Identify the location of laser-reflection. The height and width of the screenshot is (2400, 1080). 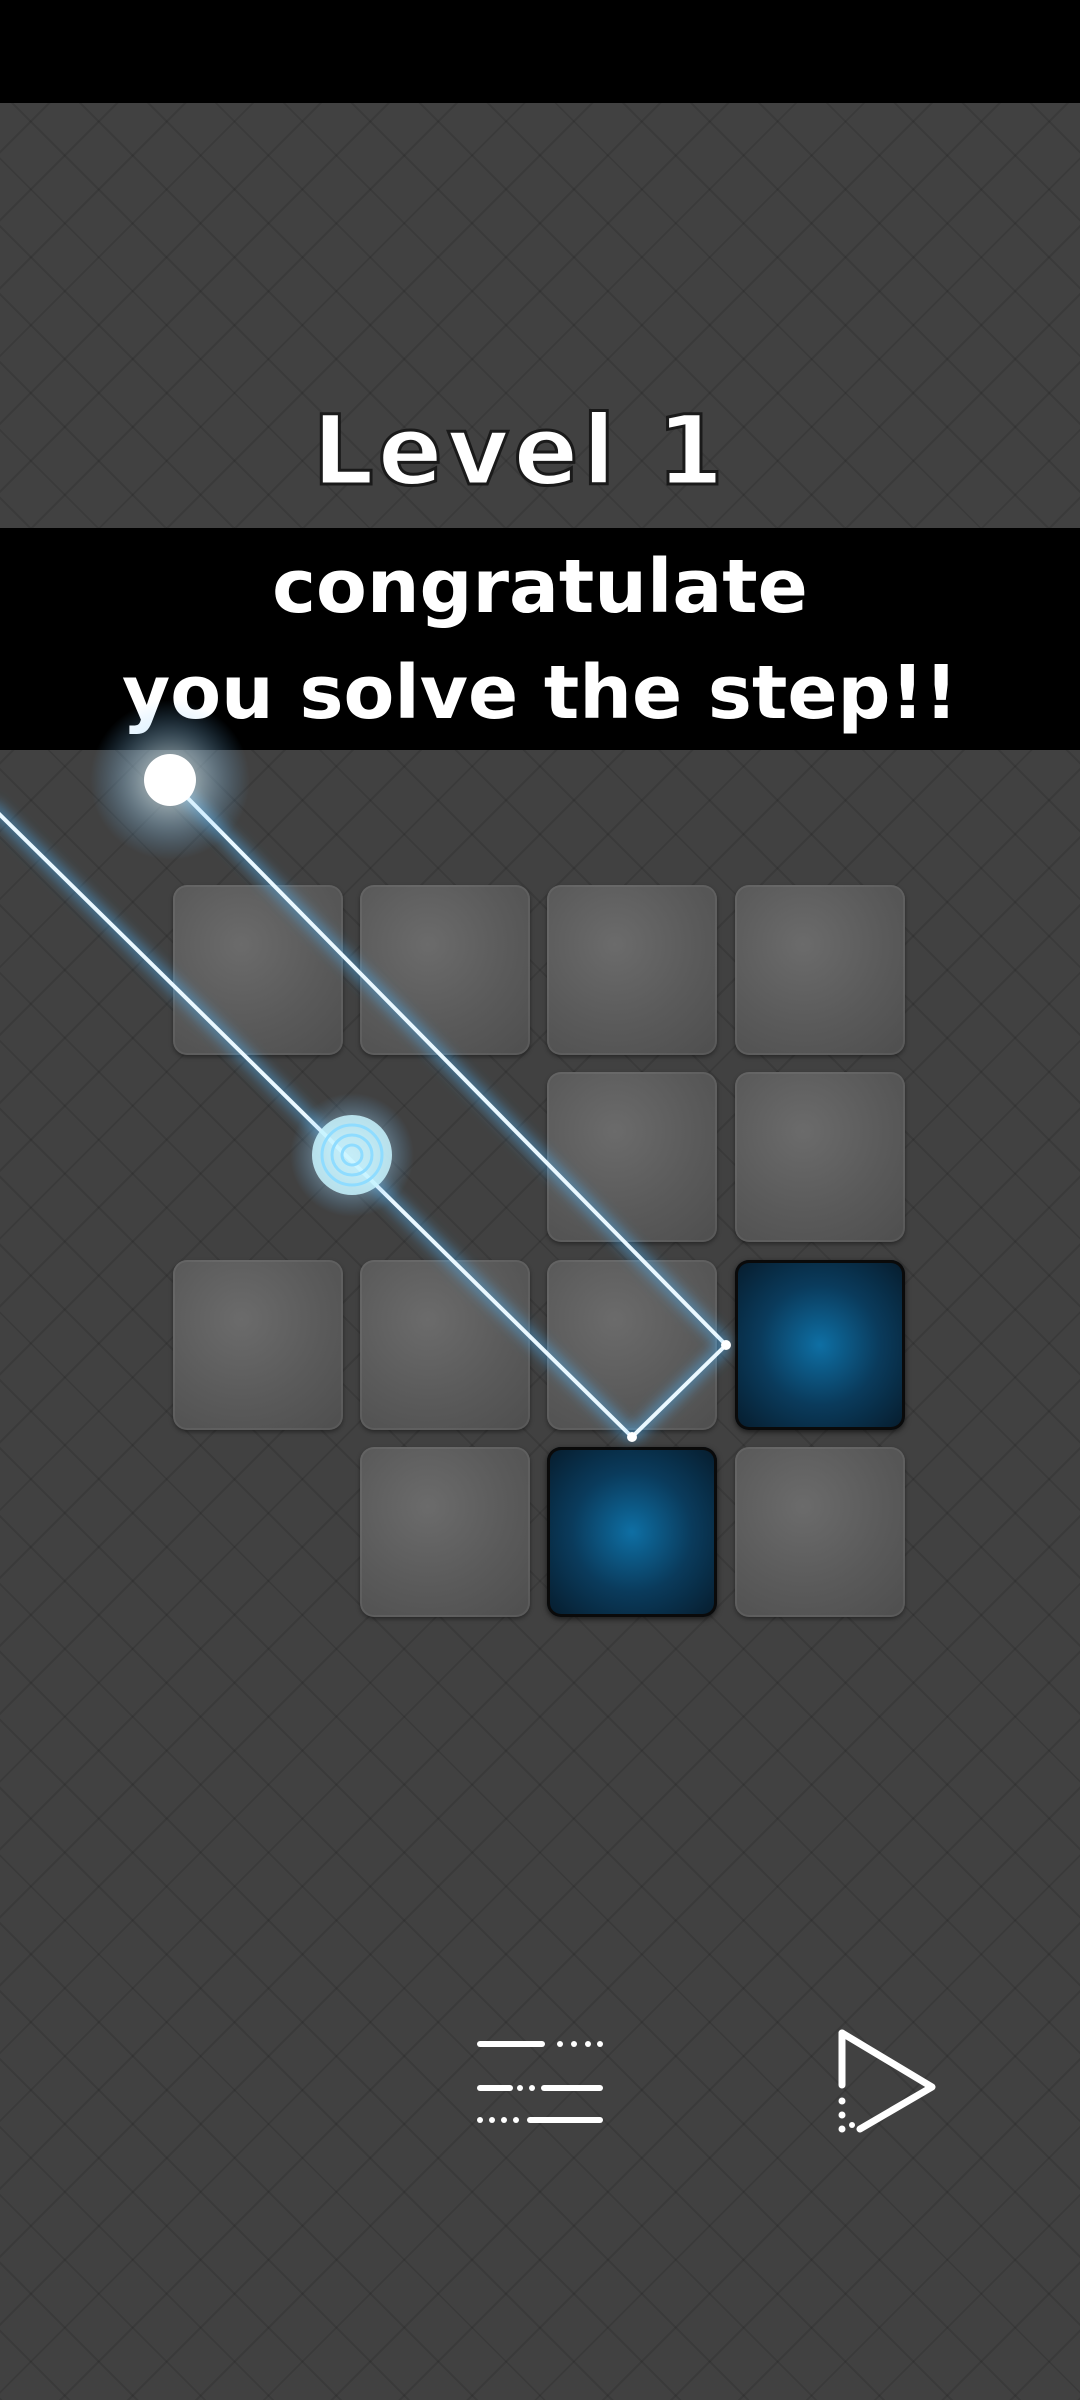
(679, 1391).